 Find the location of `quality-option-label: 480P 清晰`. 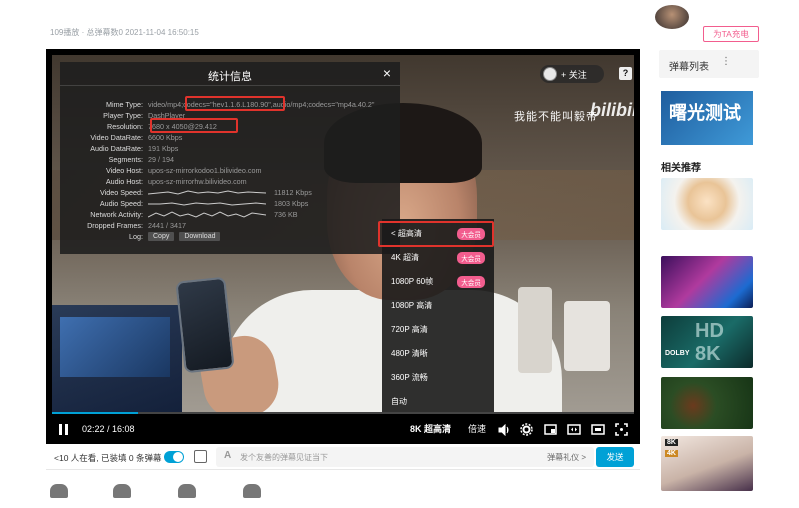

quality-option-label: 480P 清晰 is located at coordinates (409, 353).